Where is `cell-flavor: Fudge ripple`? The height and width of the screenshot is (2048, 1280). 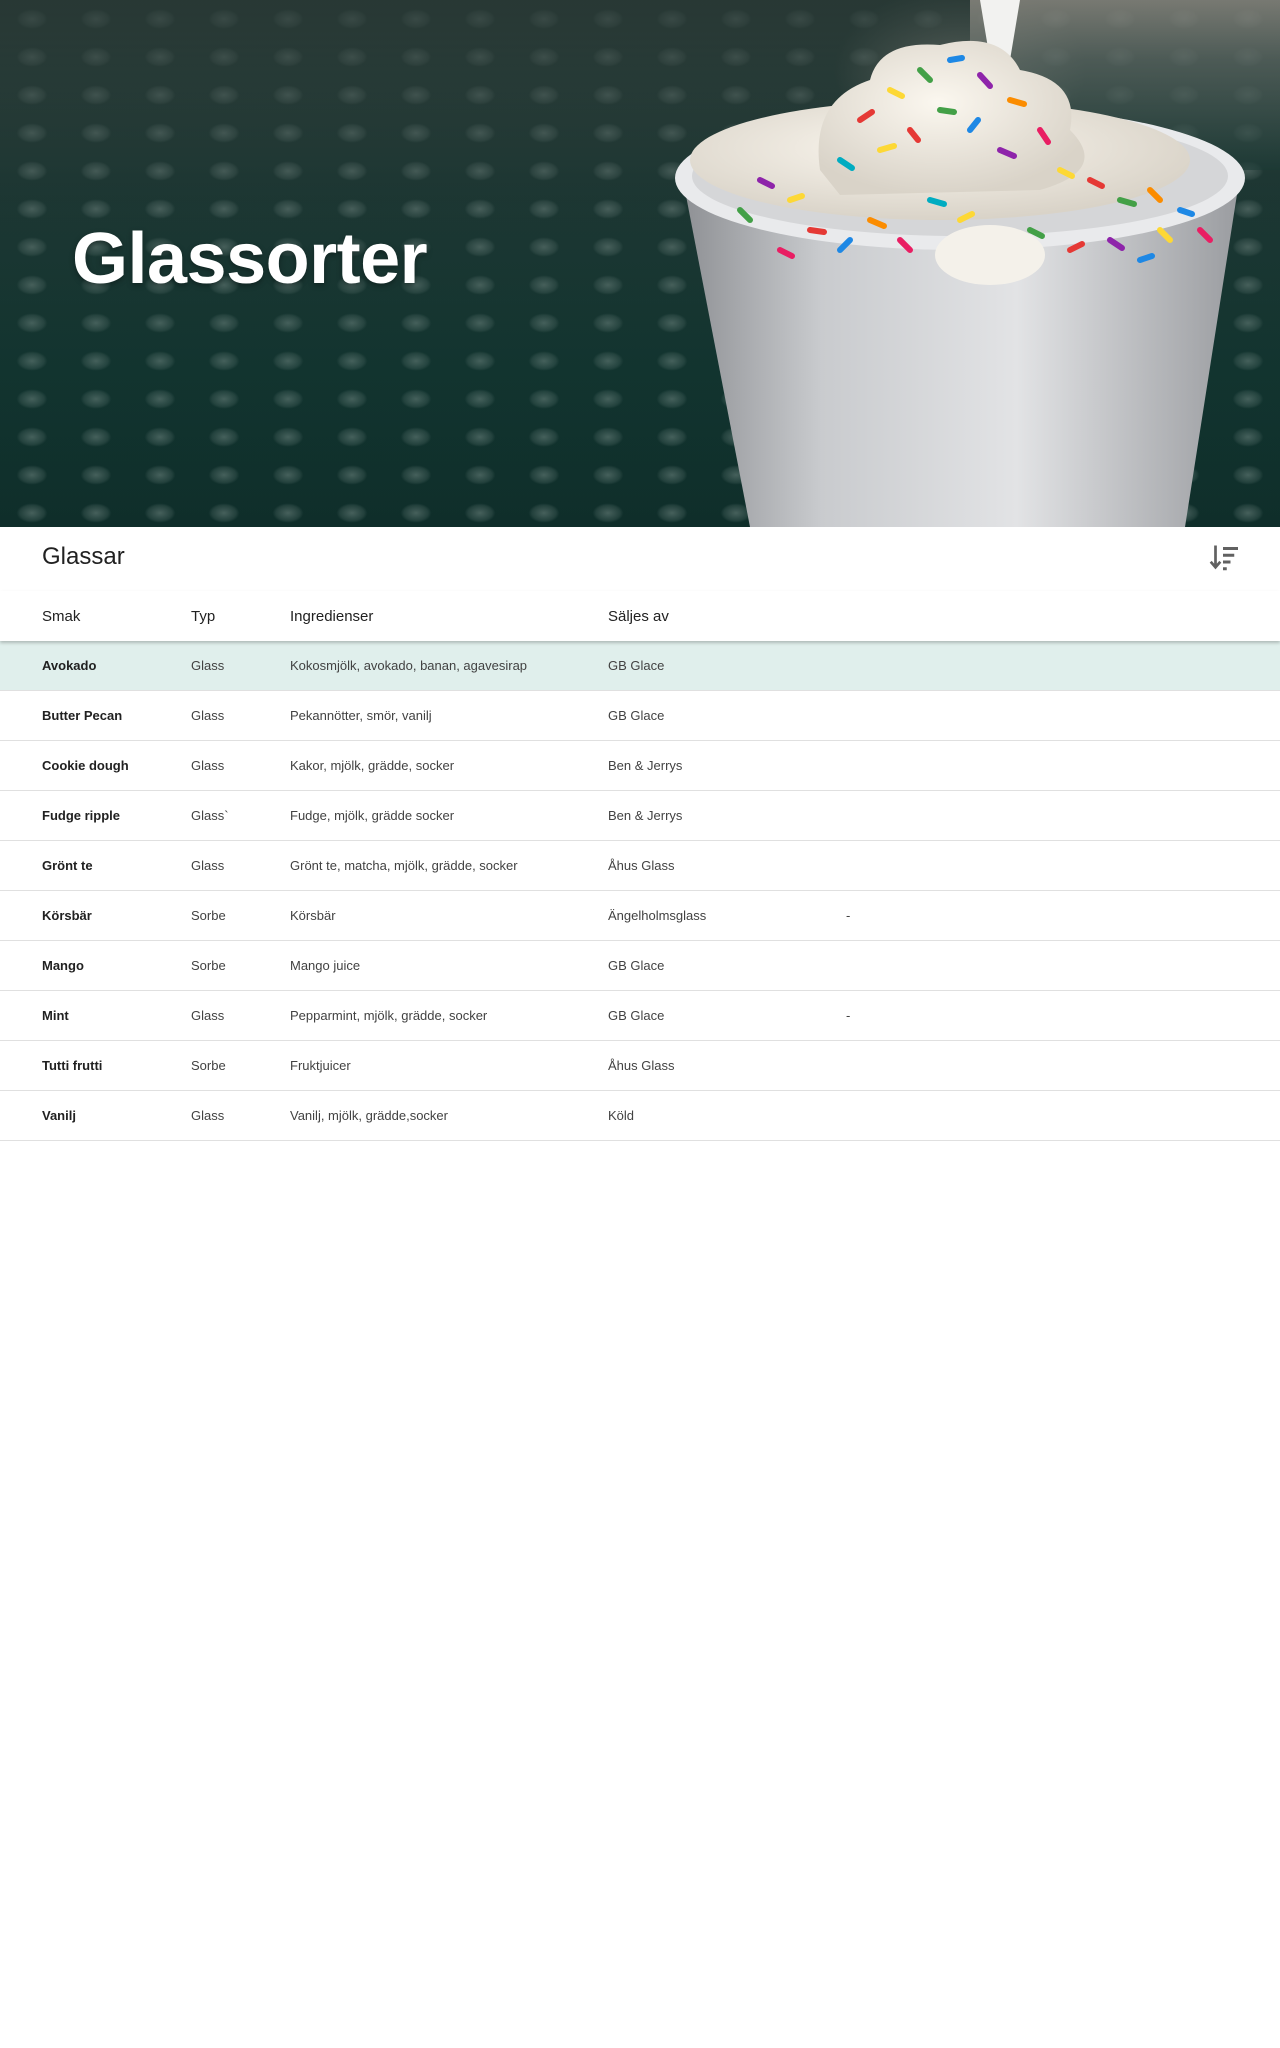 cell-flavor: Fudge ripple is located at coordinates (95, 815).